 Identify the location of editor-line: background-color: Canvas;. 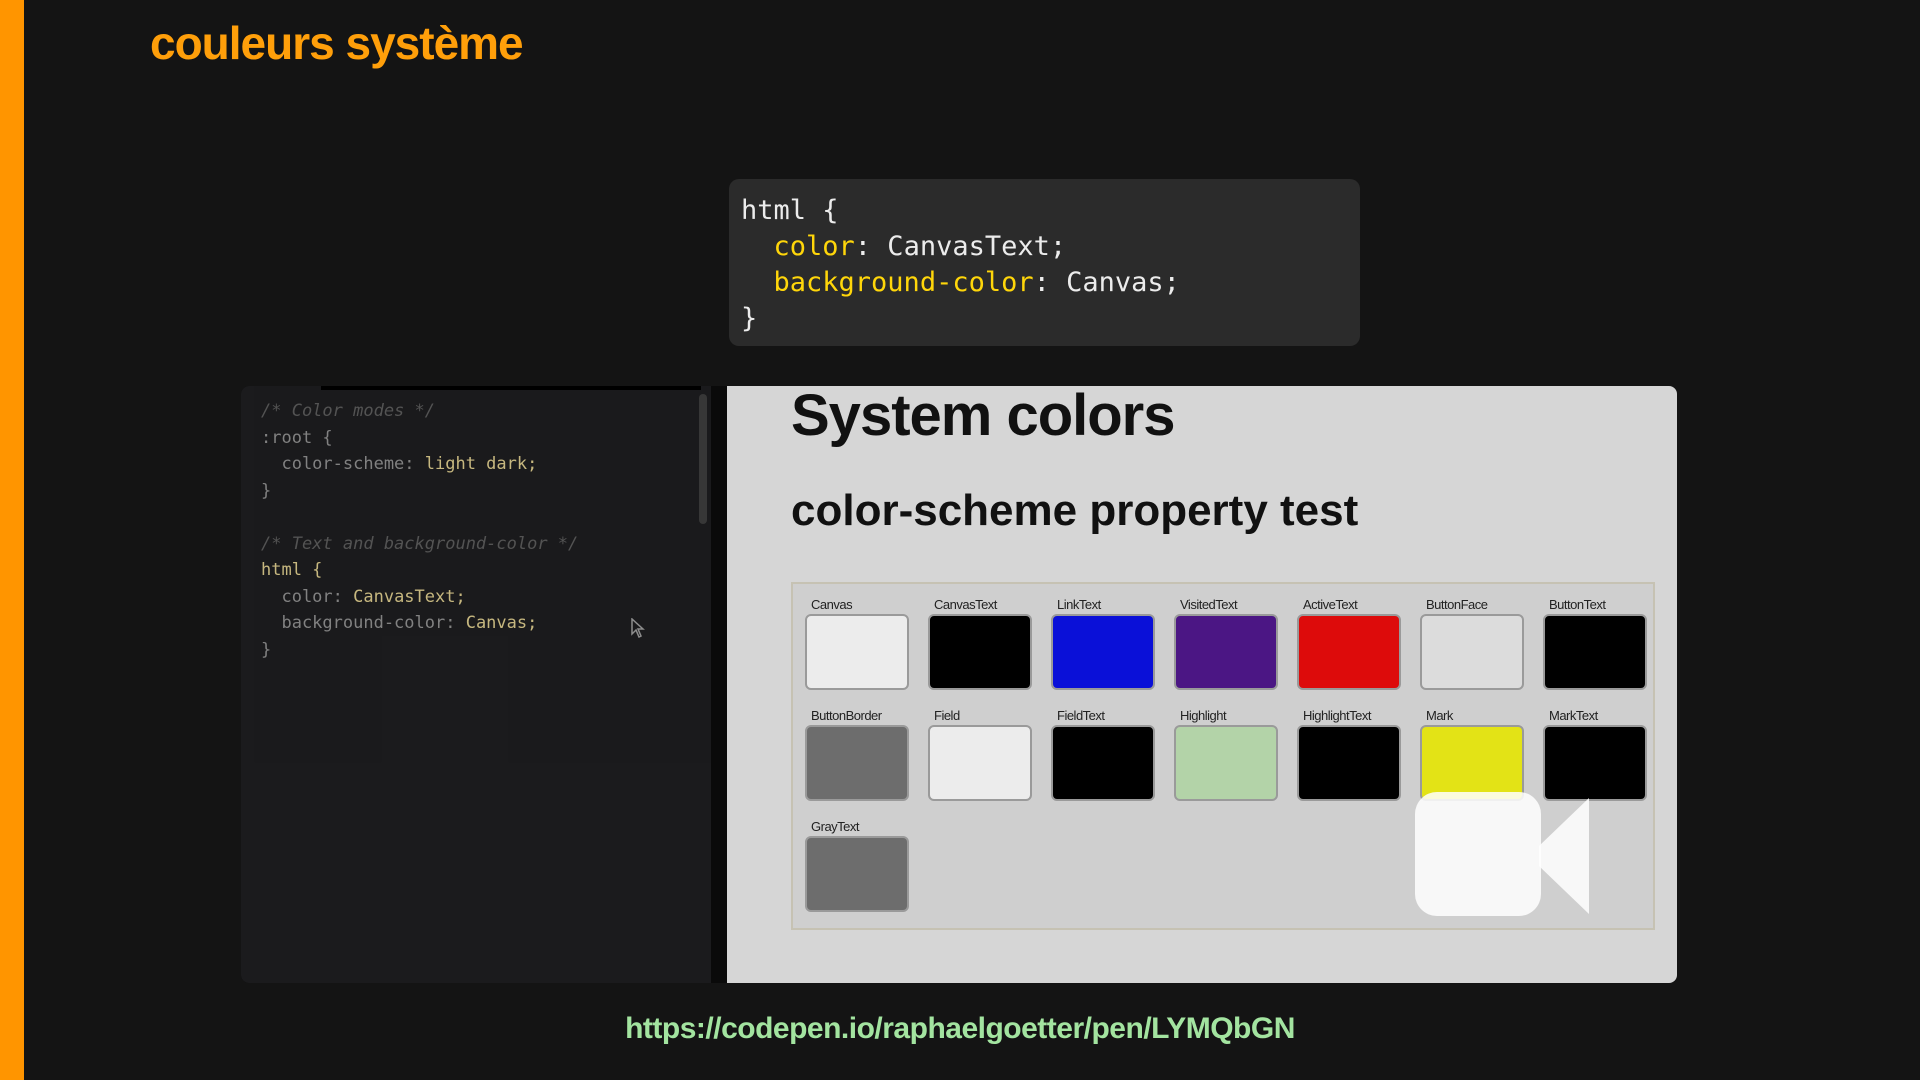
(399, 623).